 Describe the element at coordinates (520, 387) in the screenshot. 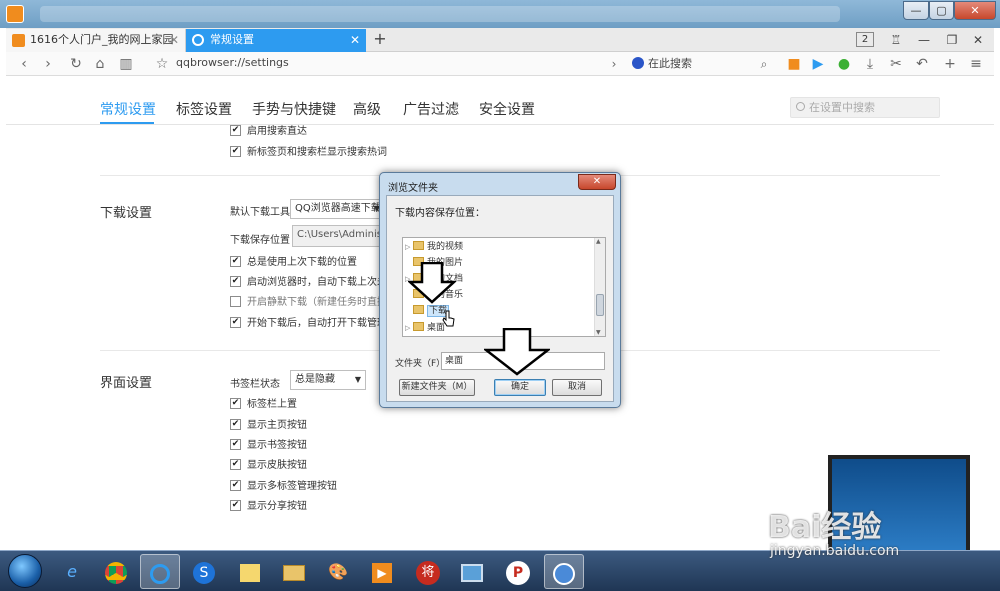

I see `ok-button: 确定` at that location.